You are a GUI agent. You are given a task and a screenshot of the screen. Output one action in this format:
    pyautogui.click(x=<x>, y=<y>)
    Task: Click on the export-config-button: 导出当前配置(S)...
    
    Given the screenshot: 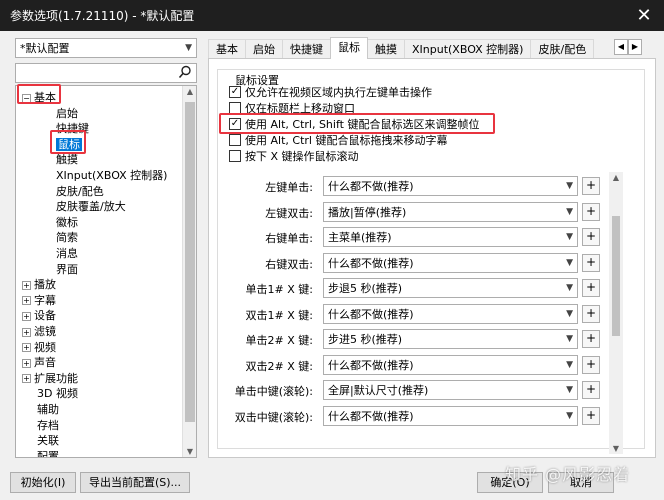 What is the action you would take?
    pyautogui.click(x=135, y=482)
    